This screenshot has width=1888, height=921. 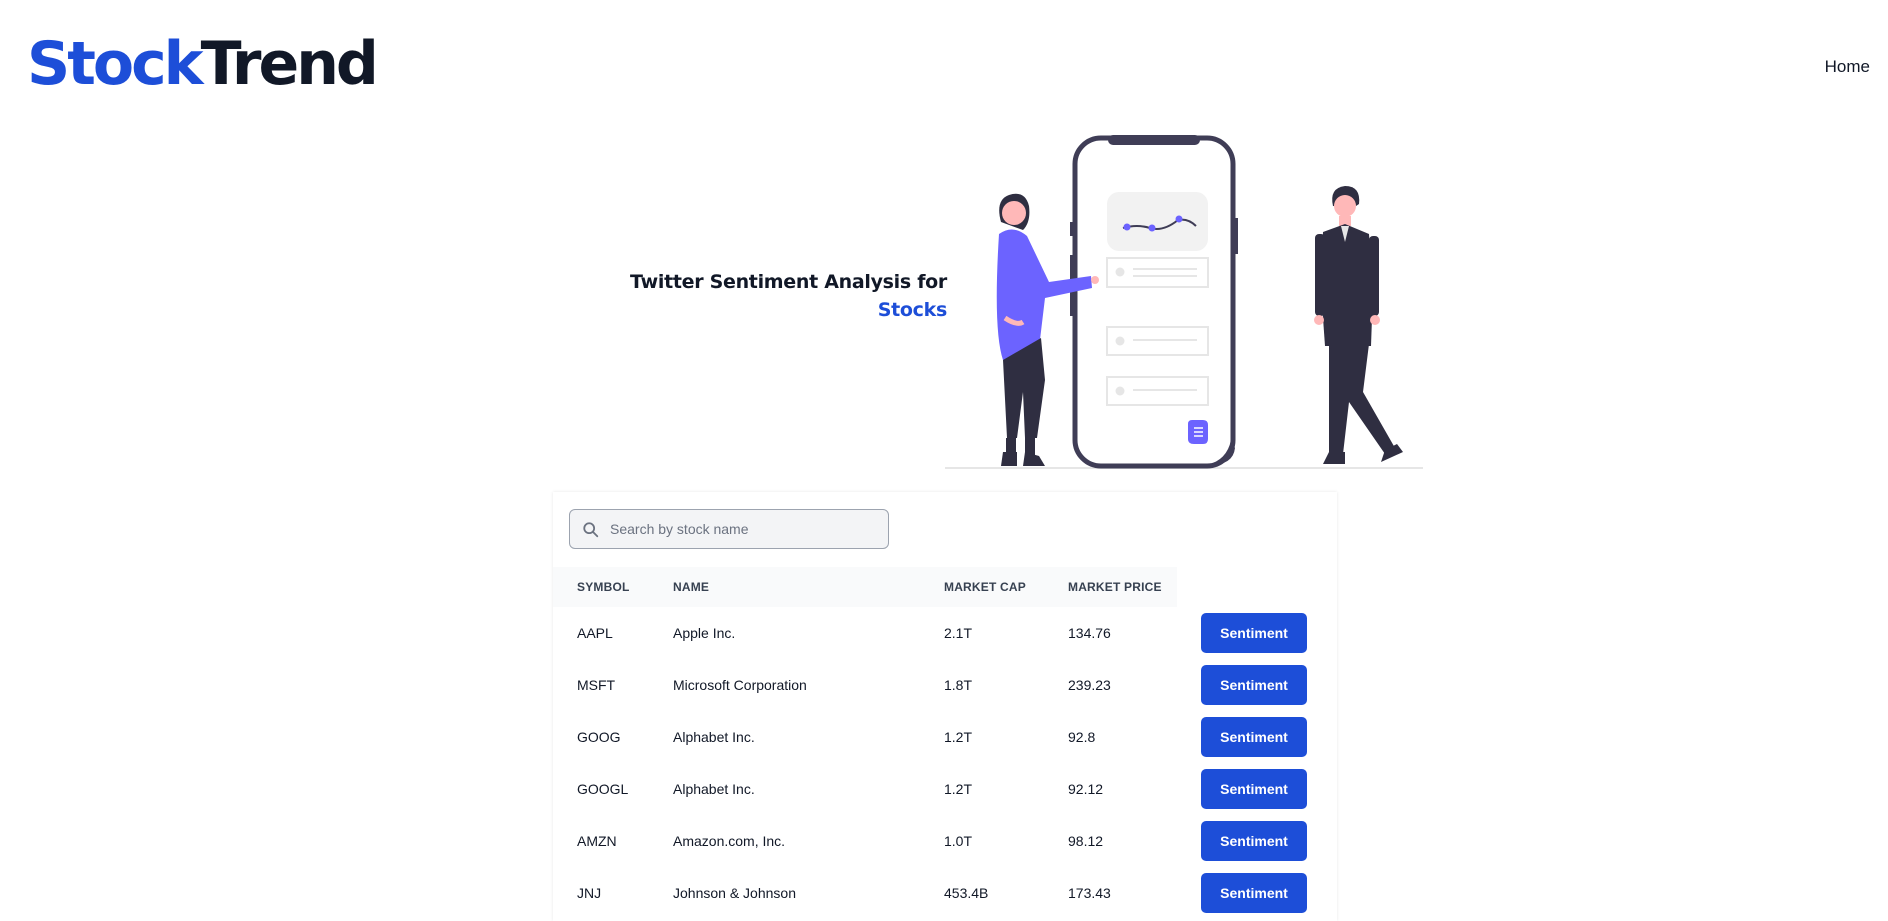 I want to click on cell-market-price: 173.43, so click(x=1089, y=893).